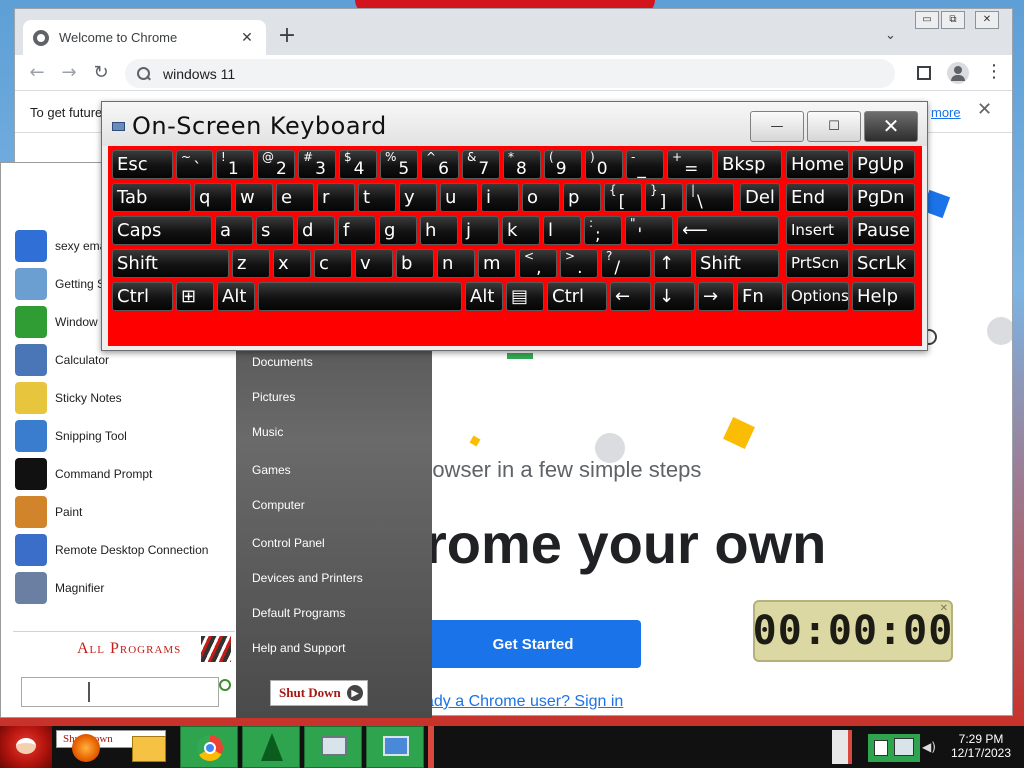 Image resolution: width=1024 pixels, height=768 pixels. What do you see at coordinates (307, 578) in the screenshot?
I see `start-menu-place-devices-and-printers: Devices and Printers` at bounding box center [307, 578].